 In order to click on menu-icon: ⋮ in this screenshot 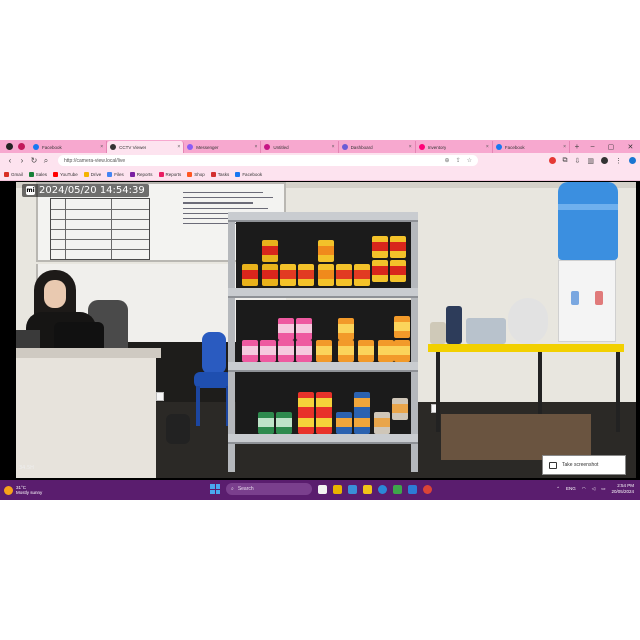, I will do `click(618, 161)`.